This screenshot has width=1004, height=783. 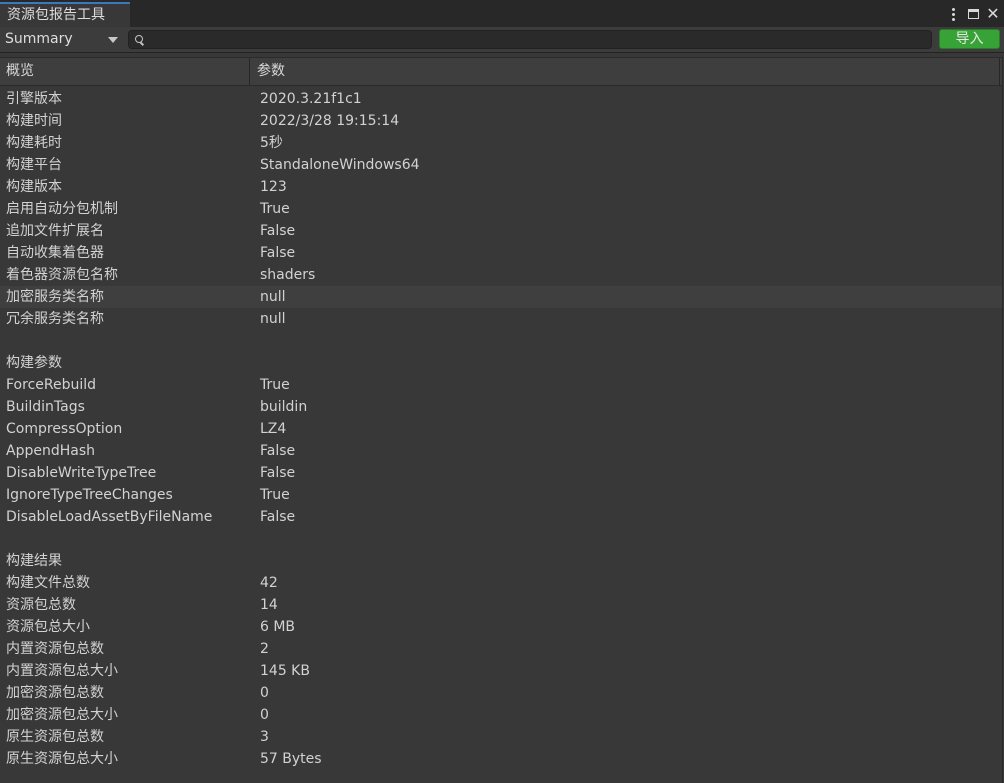 What do you see at coordinates (501, 715) in the screenshot?
I see `table-row: 加密资源包总大小 0` at bounding box center [501, 715].